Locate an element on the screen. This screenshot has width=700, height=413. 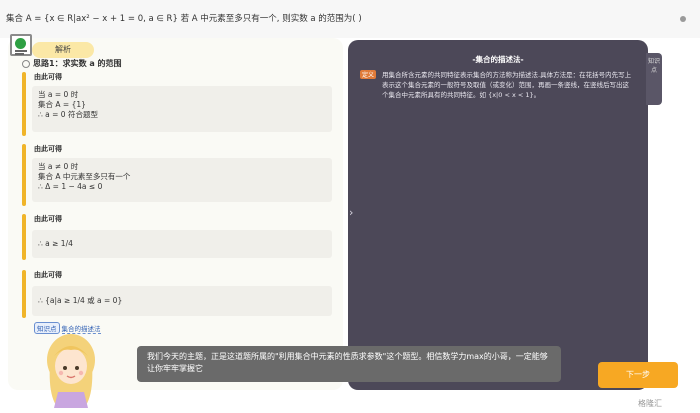
app-logo-icon is located at coordinates (21, 45).